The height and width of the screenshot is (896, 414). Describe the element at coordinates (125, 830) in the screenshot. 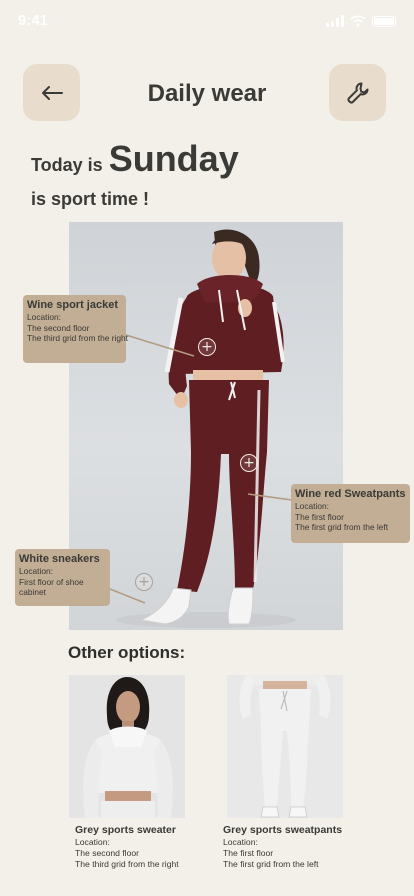

I see `option-name: Grey sports sweater` at that location.